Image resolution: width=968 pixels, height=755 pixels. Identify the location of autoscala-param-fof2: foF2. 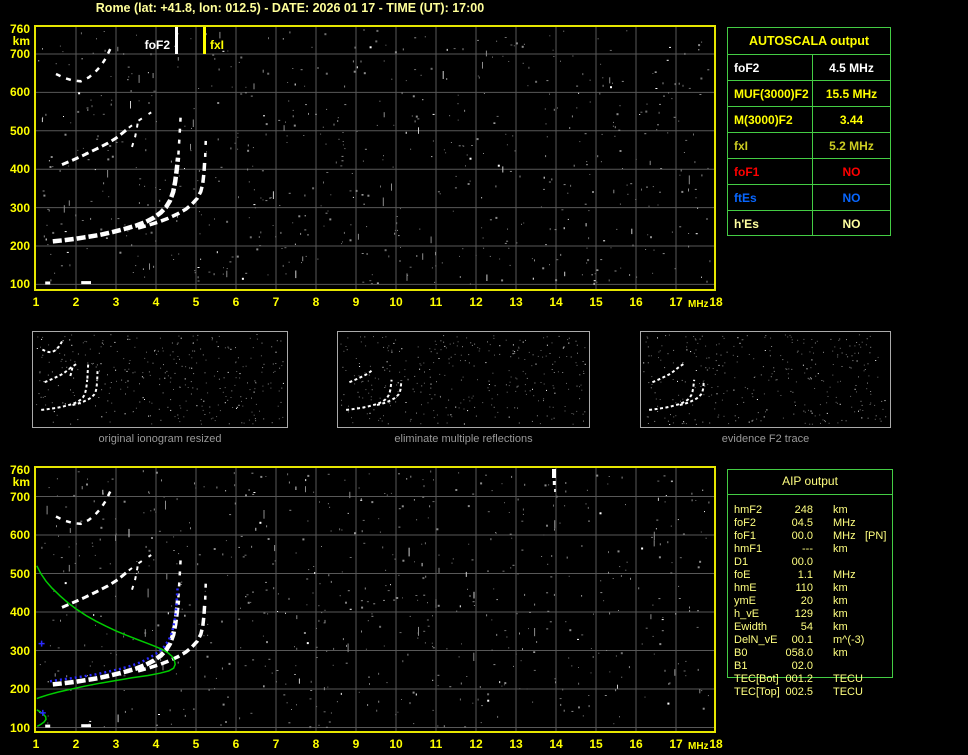
(770, 67).